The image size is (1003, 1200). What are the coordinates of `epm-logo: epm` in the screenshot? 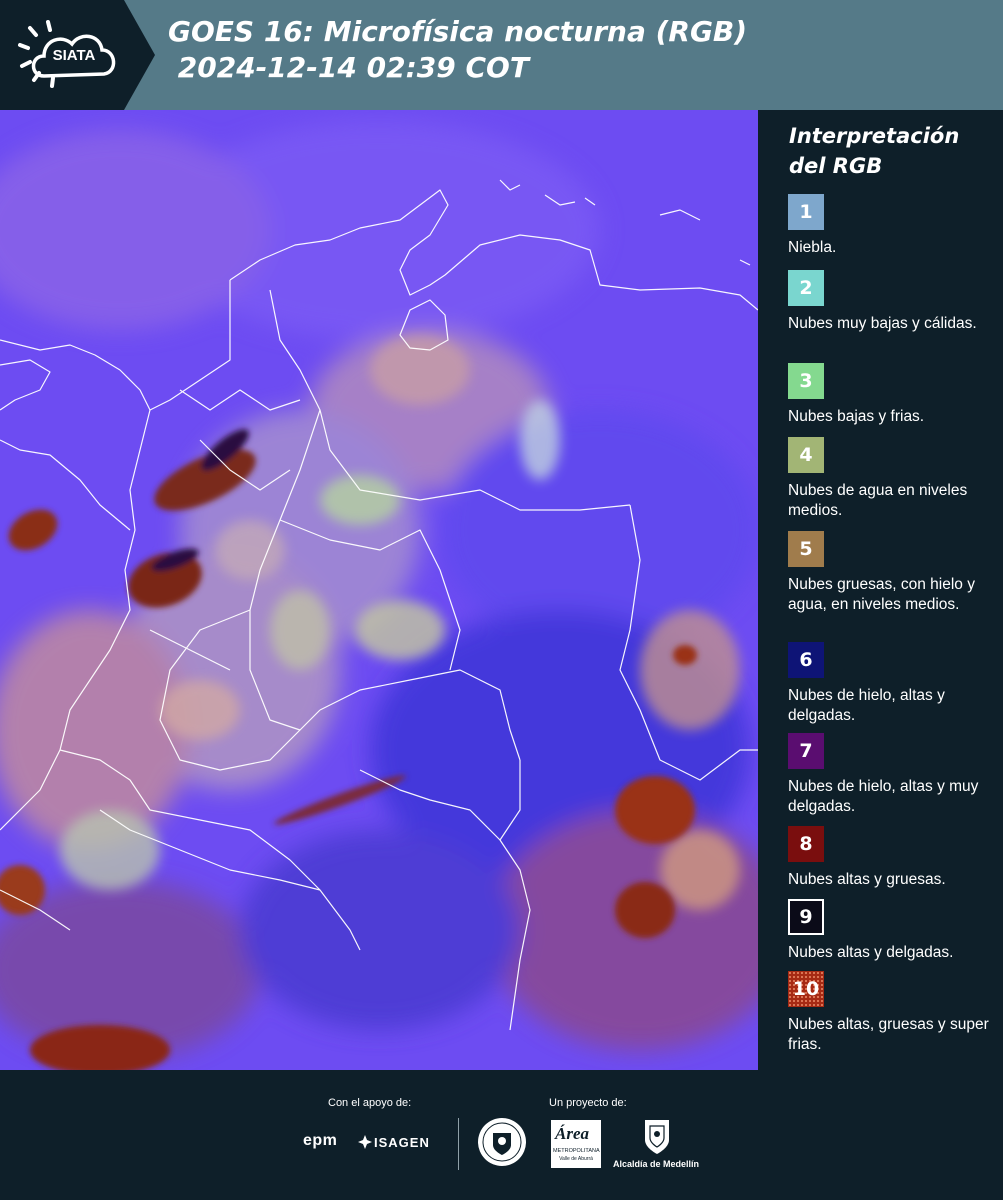 It's located at (320, 1140).